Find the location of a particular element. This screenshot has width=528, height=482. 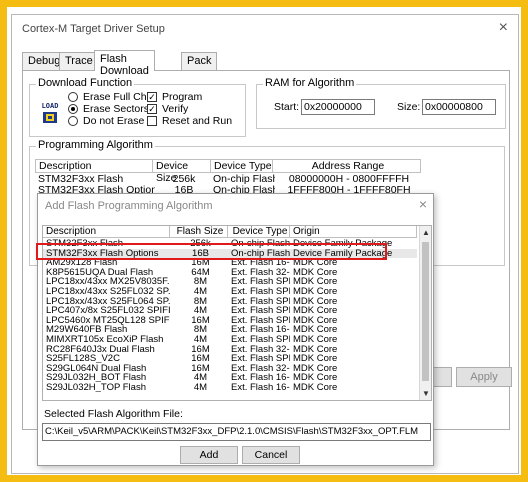

scroll-down-icon: ▼ is located at coordinates (426, 393).